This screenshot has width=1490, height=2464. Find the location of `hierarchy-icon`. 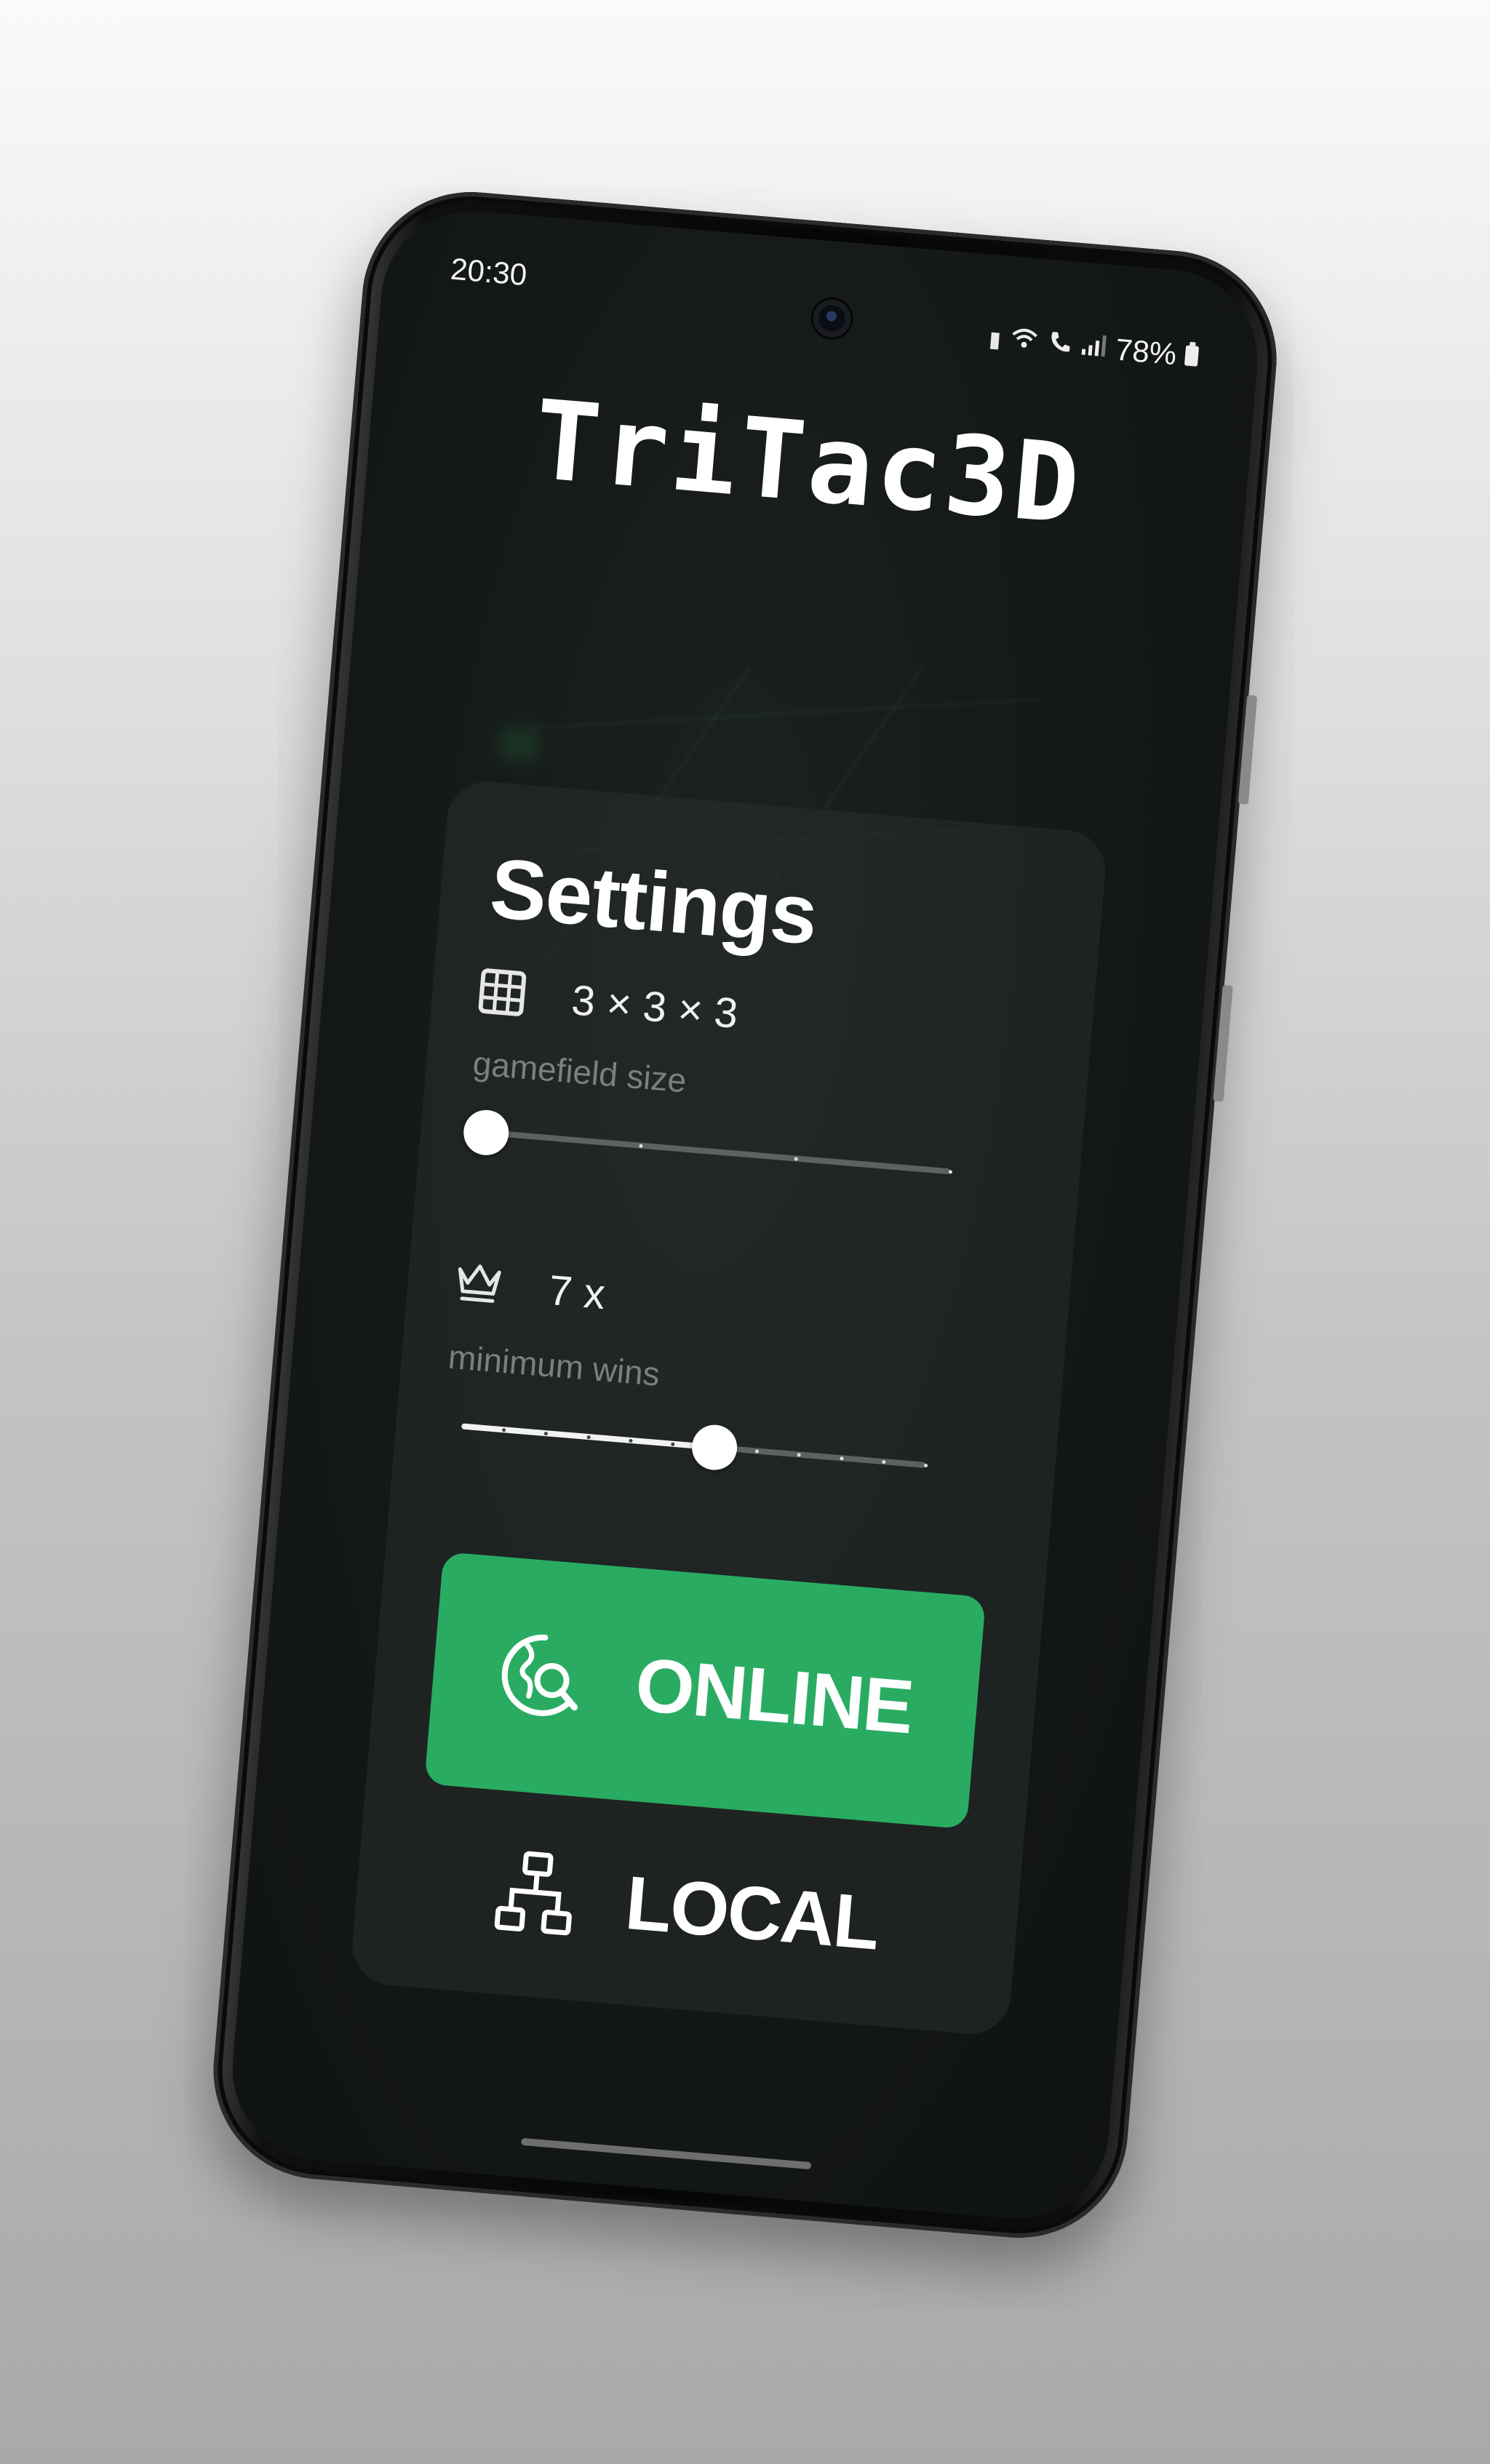

hierarchy-icon is located at coordinates (535, 1895).